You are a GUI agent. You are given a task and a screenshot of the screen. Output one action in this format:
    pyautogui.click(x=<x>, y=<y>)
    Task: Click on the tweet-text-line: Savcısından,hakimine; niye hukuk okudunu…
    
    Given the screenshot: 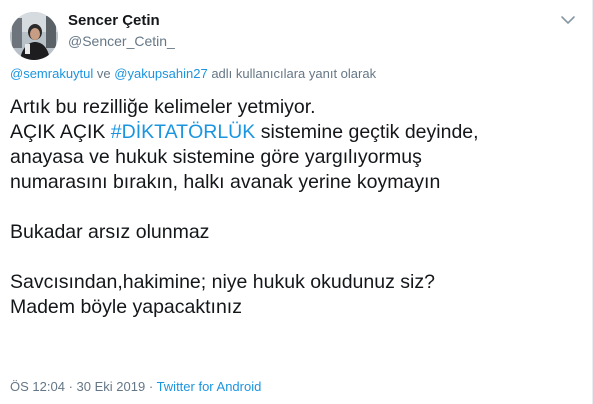 What is the action you would take?
    pyautogui.click(x=222, y=282)
    